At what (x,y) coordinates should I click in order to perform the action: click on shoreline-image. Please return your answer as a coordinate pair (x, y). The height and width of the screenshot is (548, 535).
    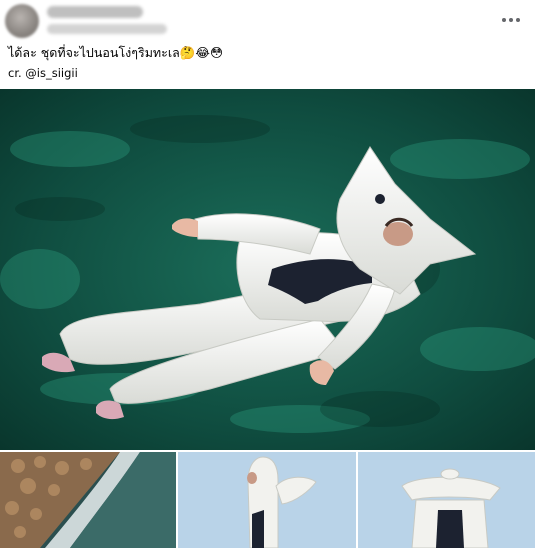
    Looking at the image, I should click on (88, 500).